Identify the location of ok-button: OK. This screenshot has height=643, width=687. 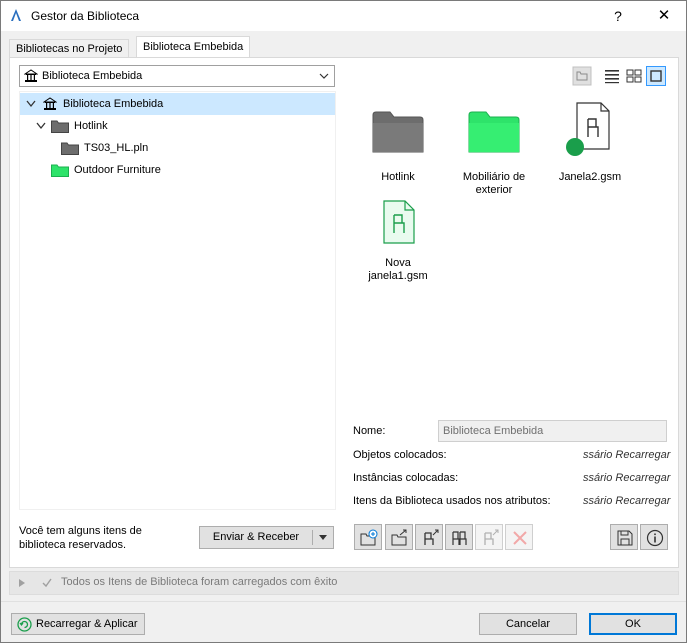
(633, 624).